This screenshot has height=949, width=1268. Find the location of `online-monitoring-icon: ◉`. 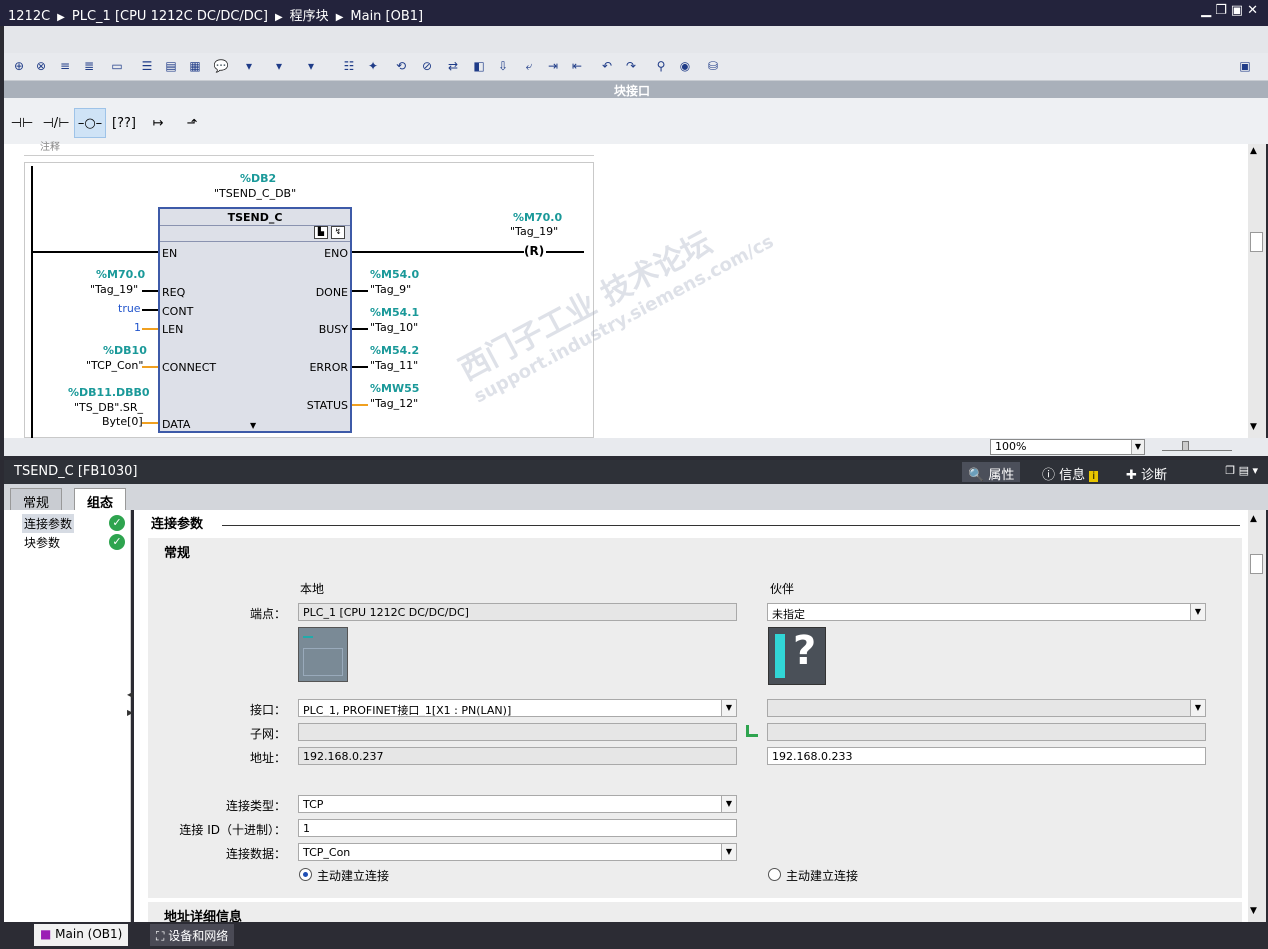

online-monitoring-icon: ◉ is located at coordinates (685, 66).